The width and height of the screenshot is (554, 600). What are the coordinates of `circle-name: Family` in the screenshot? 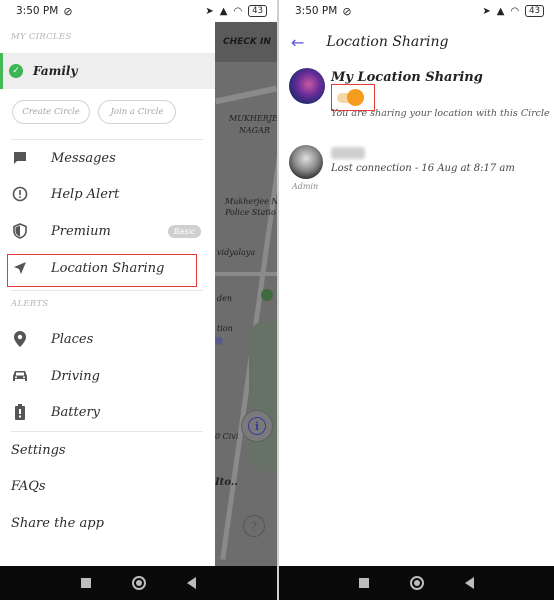 It's located at (55, 71).